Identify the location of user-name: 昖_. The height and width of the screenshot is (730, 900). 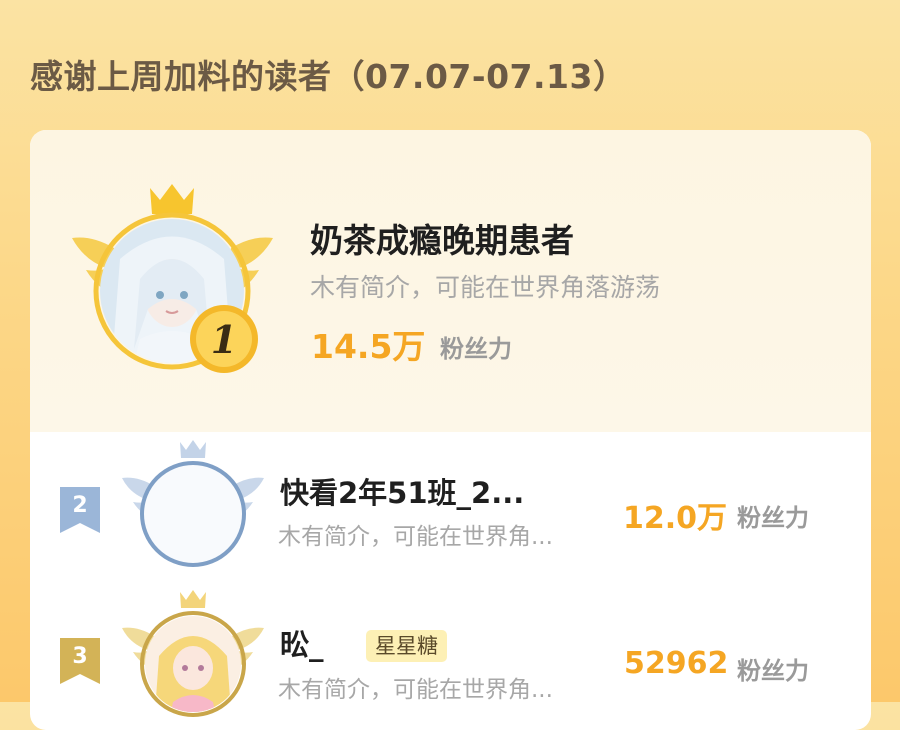
(302, 643).